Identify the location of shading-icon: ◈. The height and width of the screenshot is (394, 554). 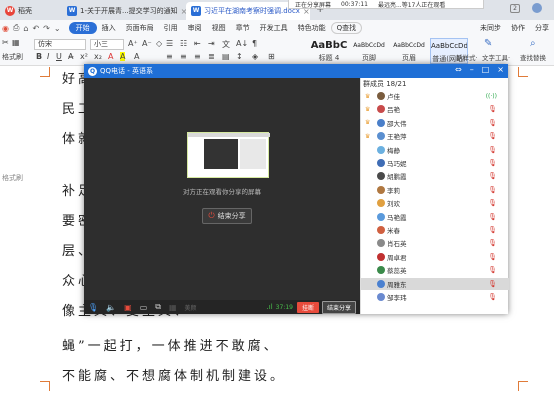
(255, 56).